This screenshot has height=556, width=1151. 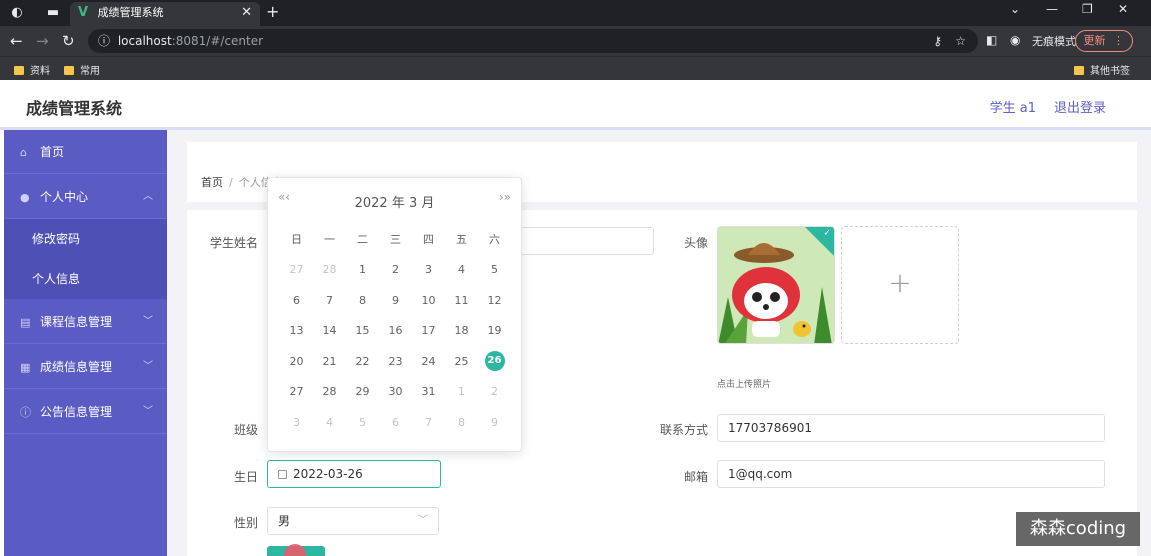 I want to click on date-cell: 12, so click(x=494, y=300).